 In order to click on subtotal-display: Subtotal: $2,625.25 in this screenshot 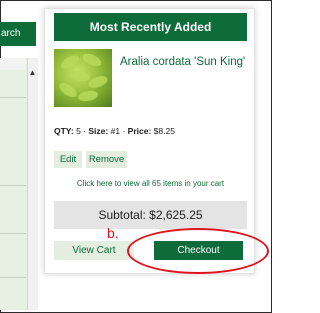, I will do `click(150, 215)`.